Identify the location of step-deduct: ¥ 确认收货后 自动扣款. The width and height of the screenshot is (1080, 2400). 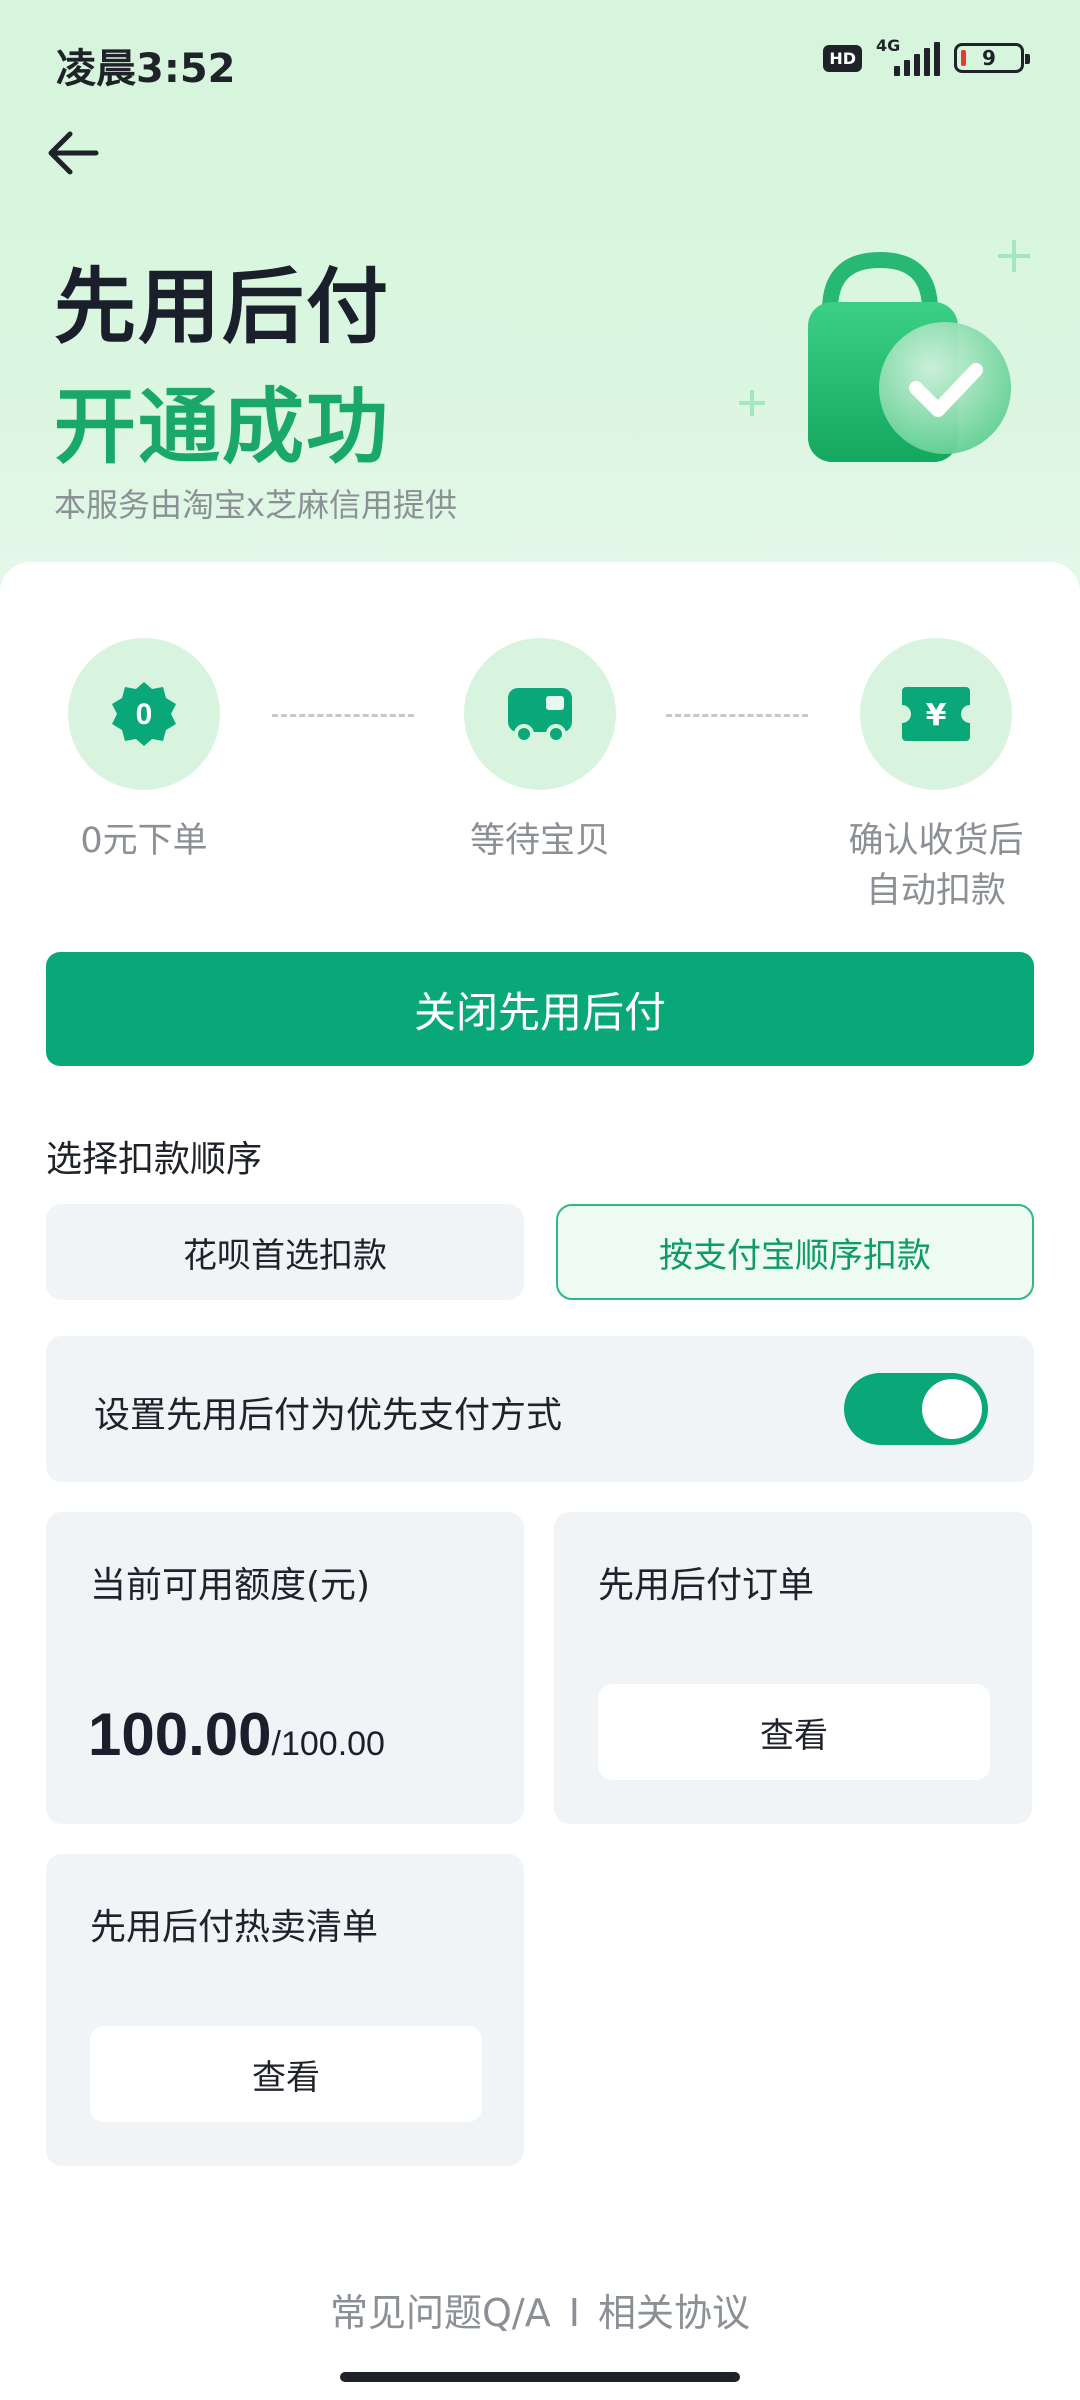
(933, 777).